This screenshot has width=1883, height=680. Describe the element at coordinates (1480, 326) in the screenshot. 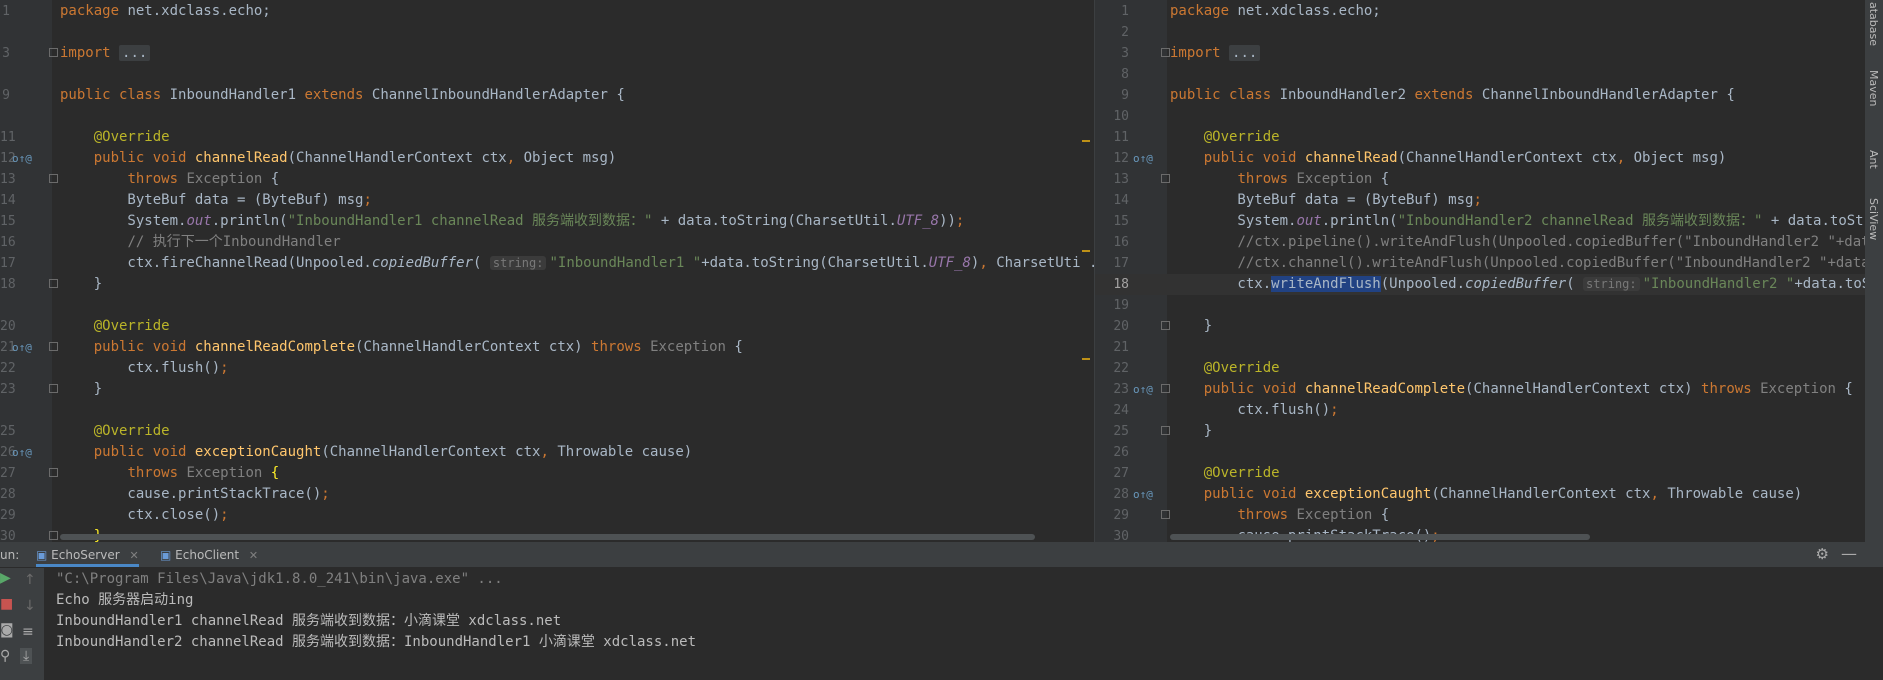

I see `code-line: 20 }` at that location.